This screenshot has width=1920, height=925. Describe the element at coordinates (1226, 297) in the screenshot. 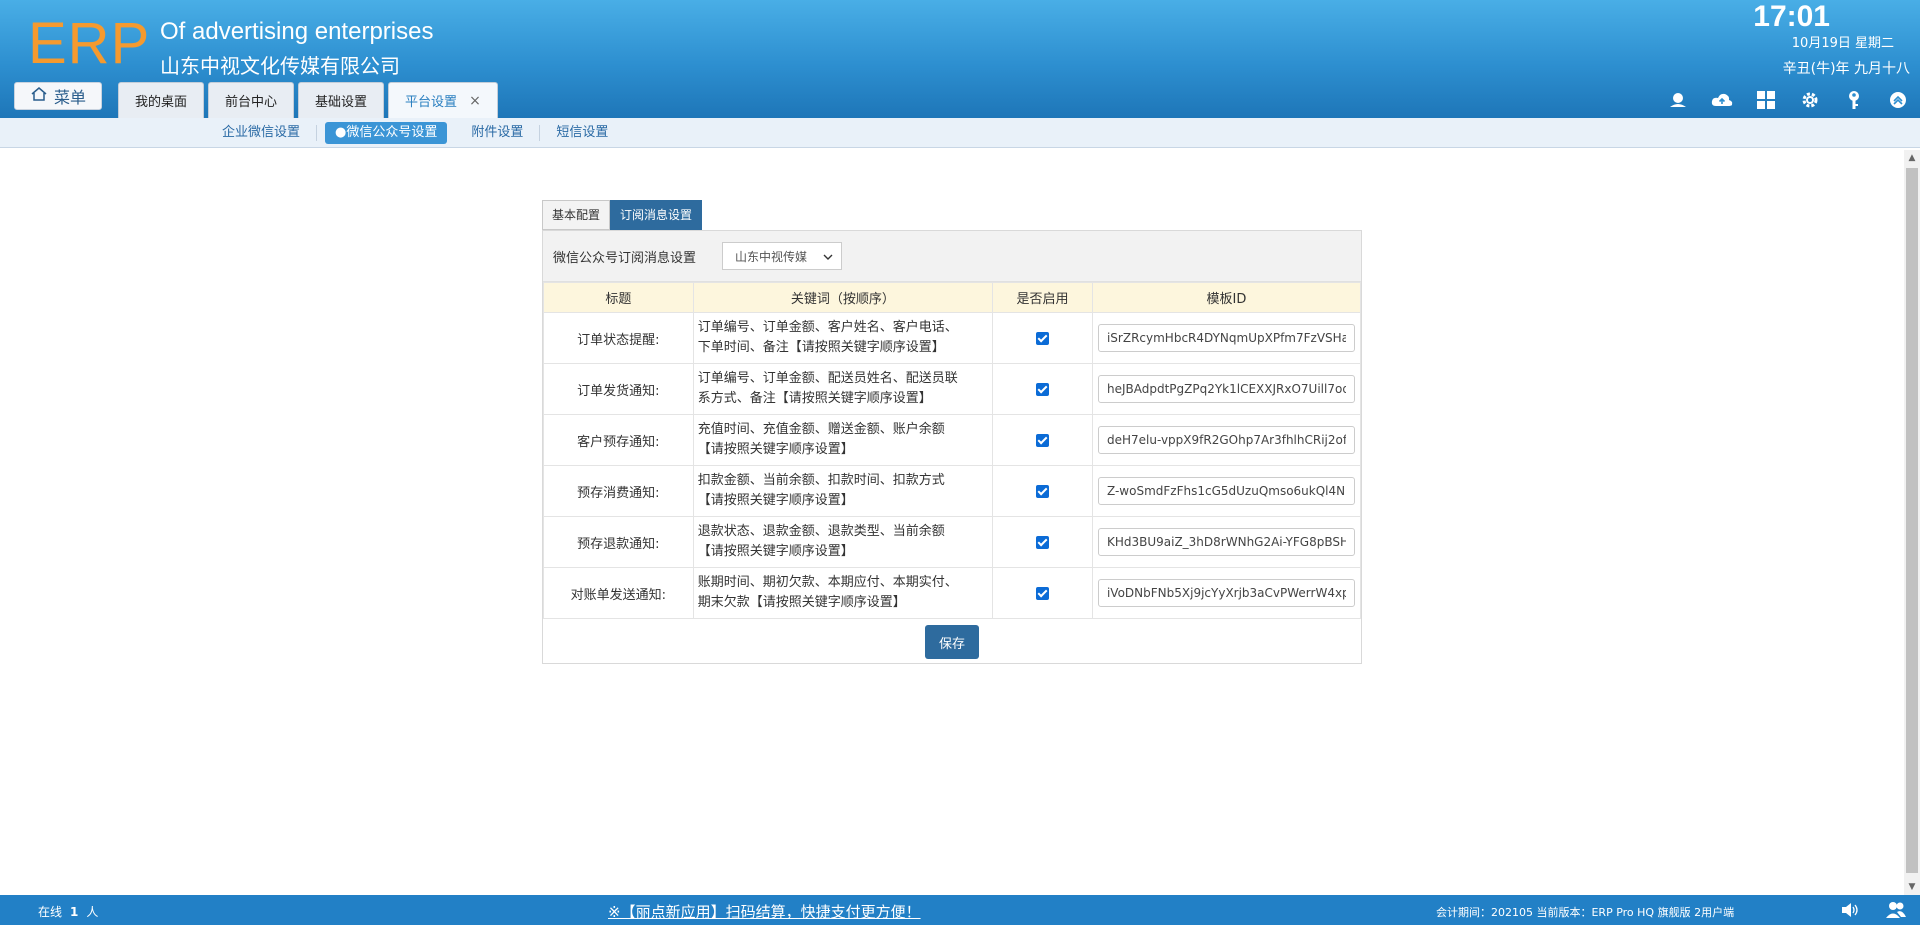

I see `column-header-template-id: 模板ID` at that location.